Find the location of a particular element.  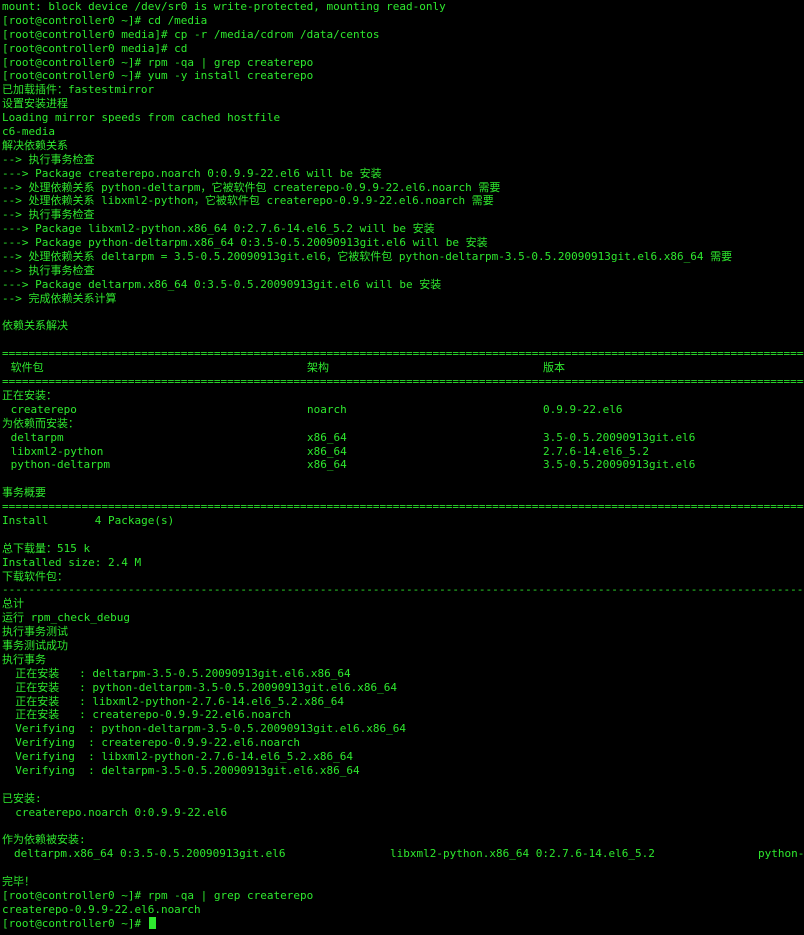

output-line: 作为依赖被安装: is located at coordinates (44, 840).